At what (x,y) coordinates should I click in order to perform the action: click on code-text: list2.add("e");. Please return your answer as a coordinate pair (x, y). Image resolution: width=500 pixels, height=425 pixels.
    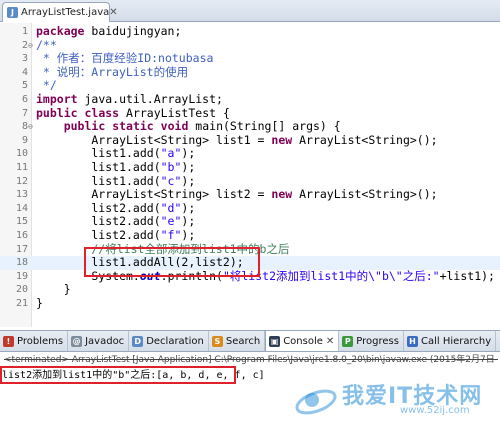
    Looking at the image, I should click on (115, 222).